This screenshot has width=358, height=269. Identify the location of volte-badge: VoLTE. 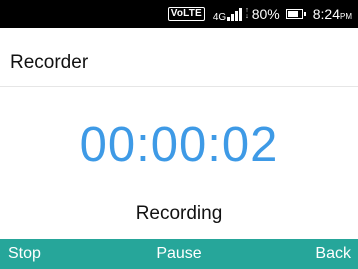
(186, 14).